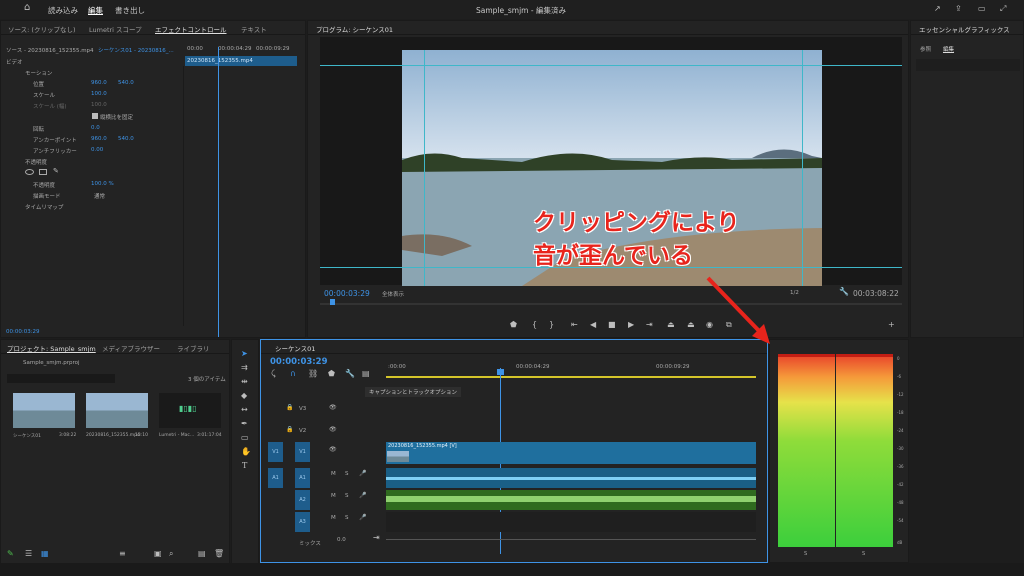 The width and height of the screenshot is (1024, 576). Describe the element at coordinates (347, 496) in the screenshot. I see `a2-solo: S` at that location.